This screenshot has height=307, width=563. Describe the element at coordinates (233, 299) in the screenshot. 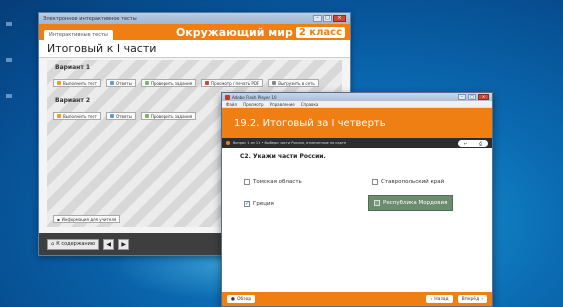

I see `overview-icon: ●` at that location.